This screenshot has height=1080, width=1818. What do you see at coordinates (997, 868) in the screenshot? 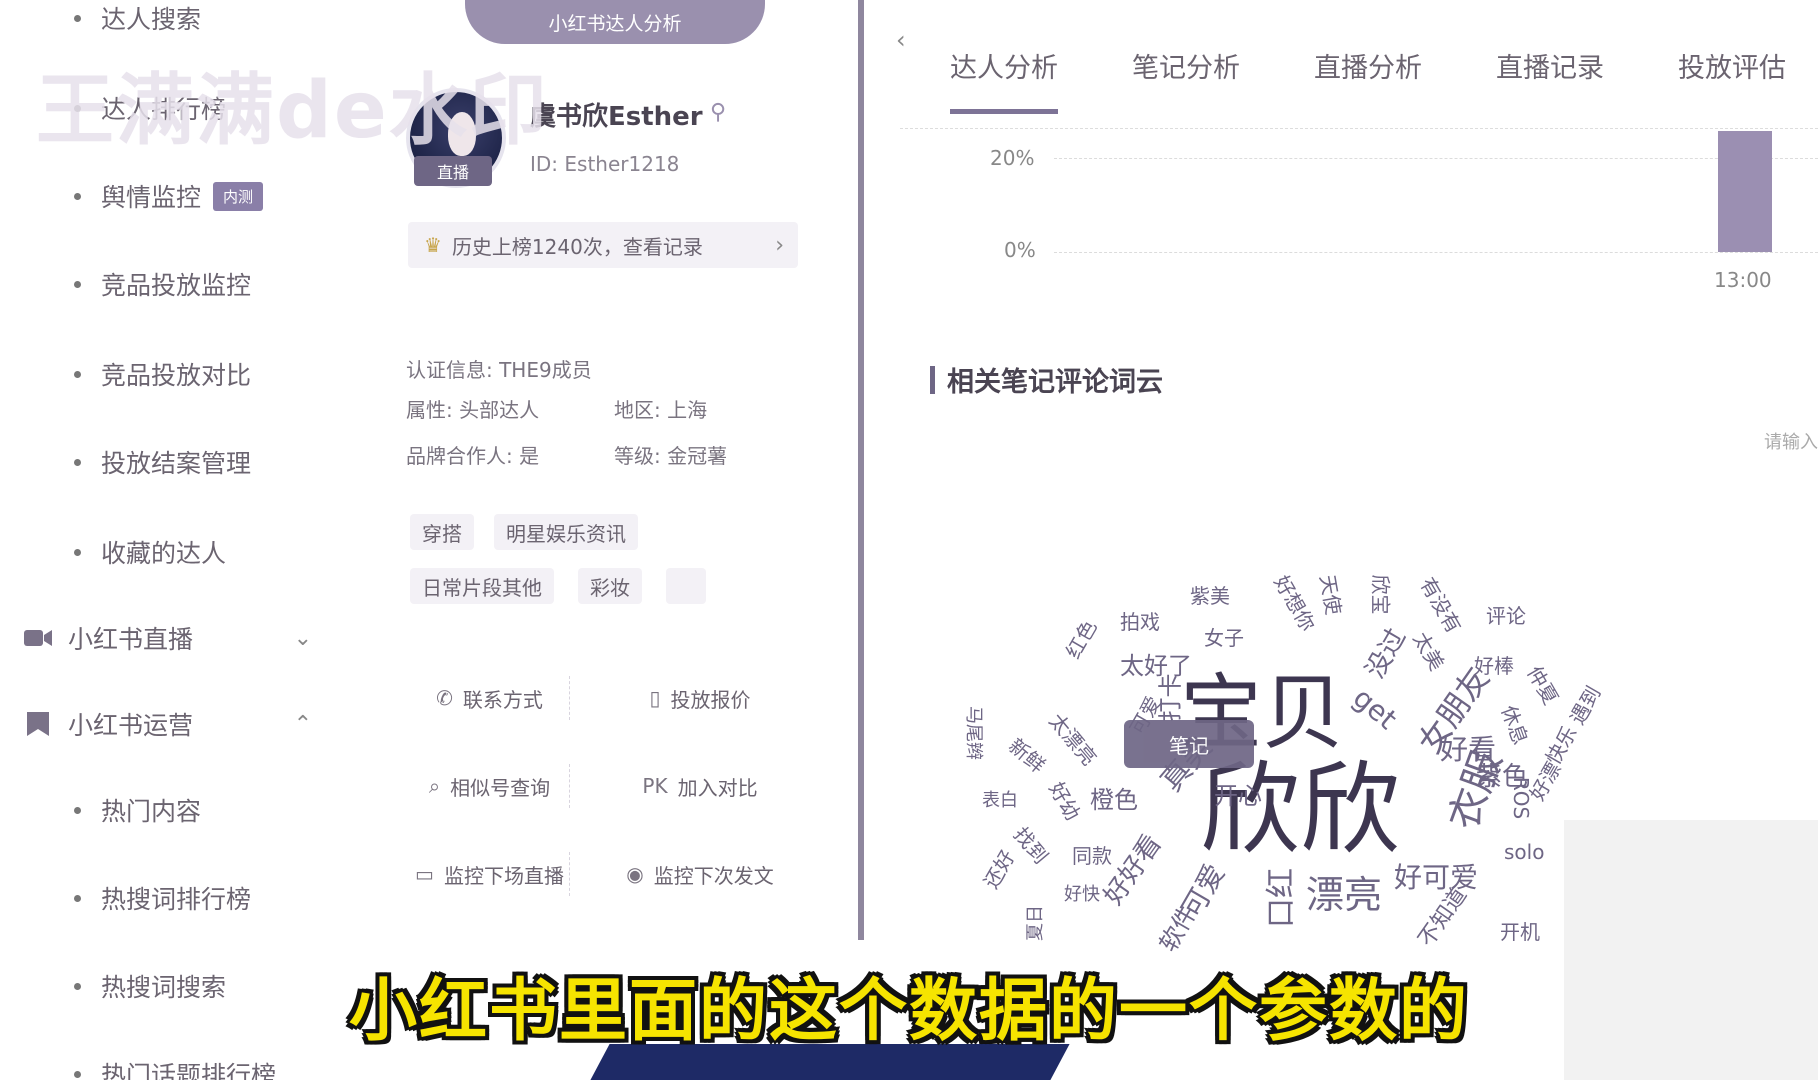
I see `cloud-word: 还好` at bounding box center [997, 868].